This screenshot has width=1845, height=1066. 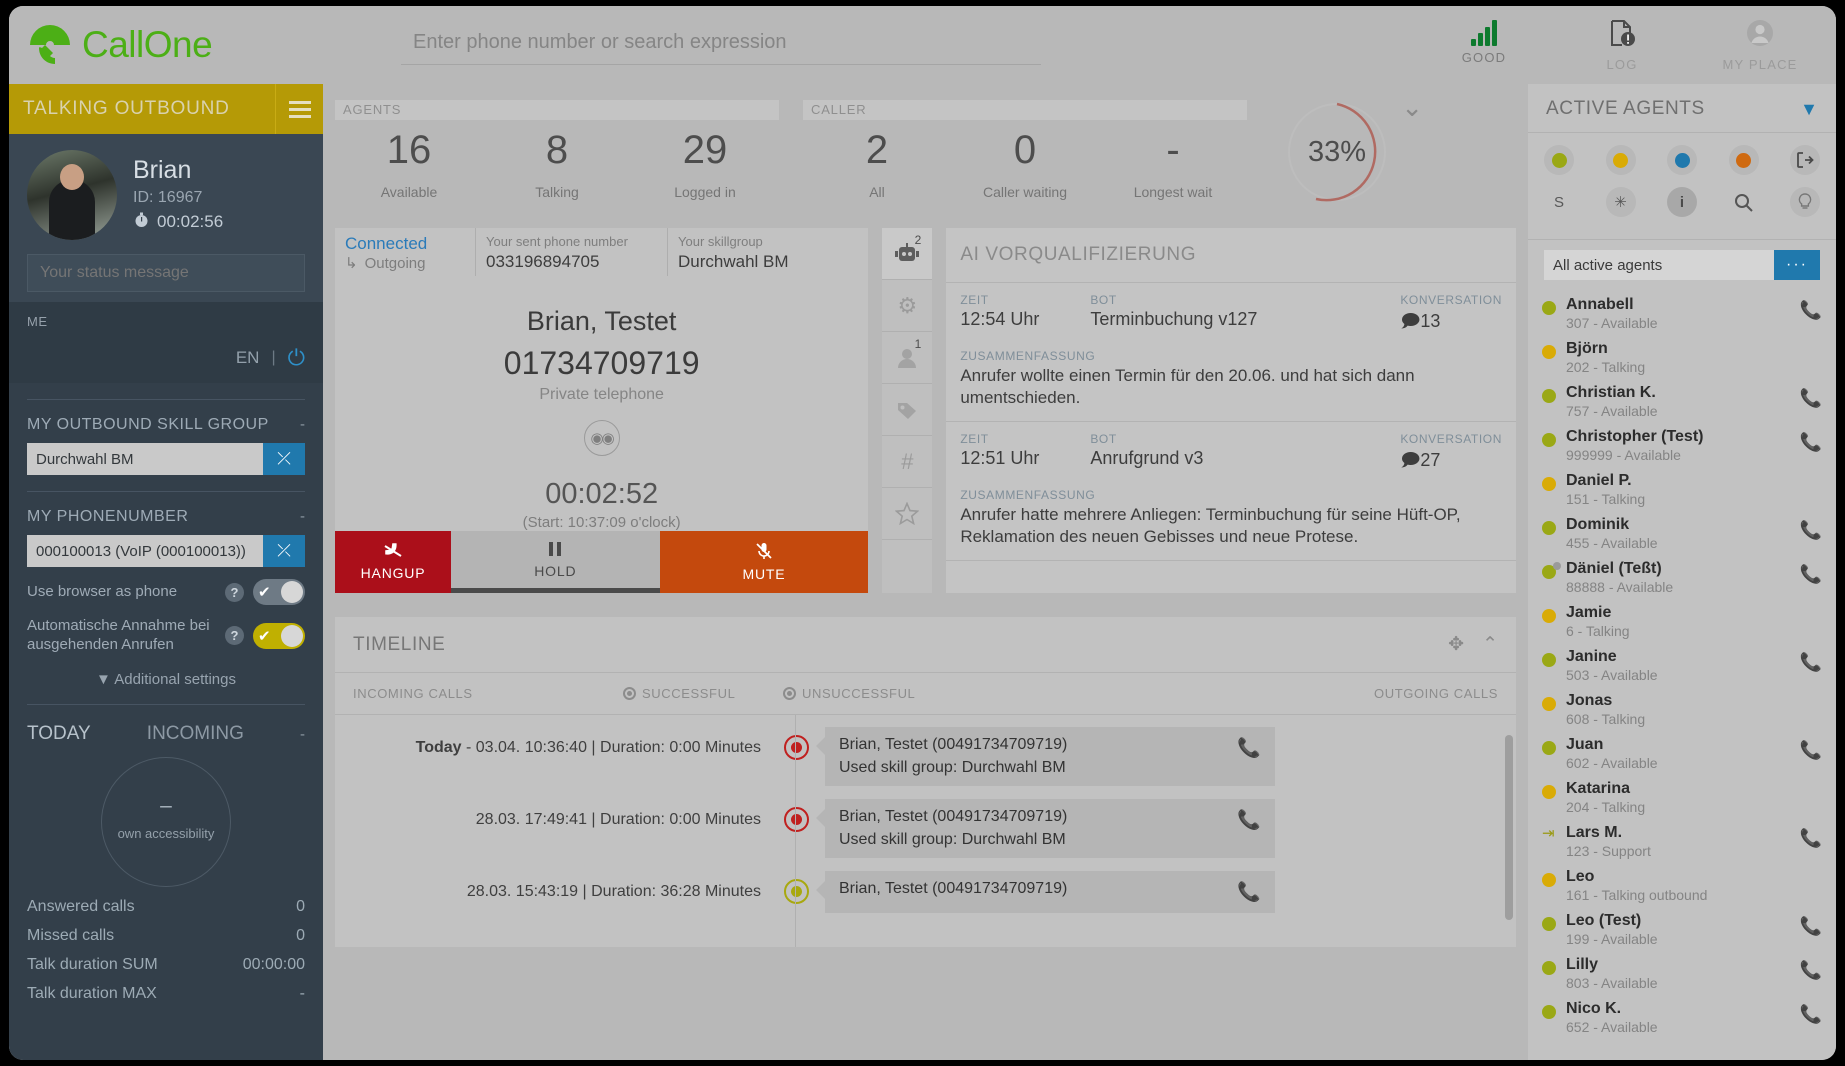 I want to click on status-dot-orange, so click(x=1743, y=160).